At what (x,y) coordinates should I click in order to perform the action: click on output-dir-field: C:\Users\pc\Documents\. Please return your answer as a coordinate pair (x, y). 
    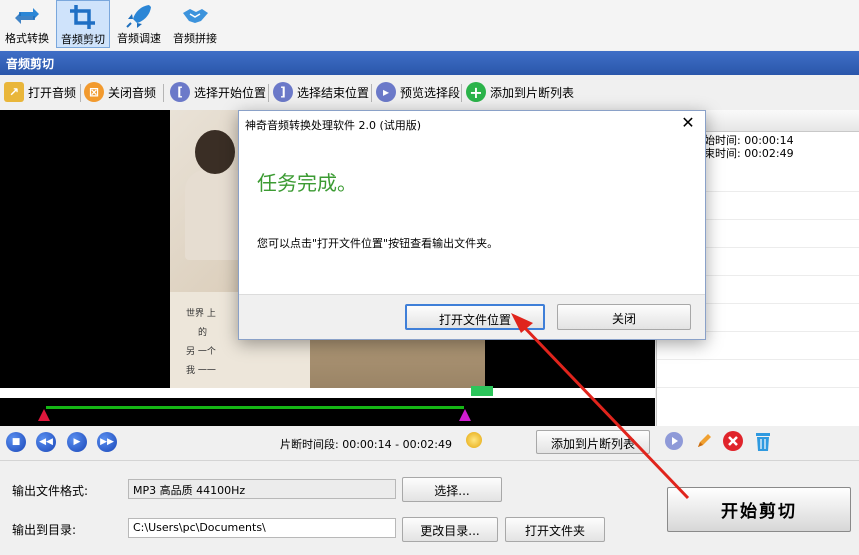
    Looking at the image, I should click on (262, 528).